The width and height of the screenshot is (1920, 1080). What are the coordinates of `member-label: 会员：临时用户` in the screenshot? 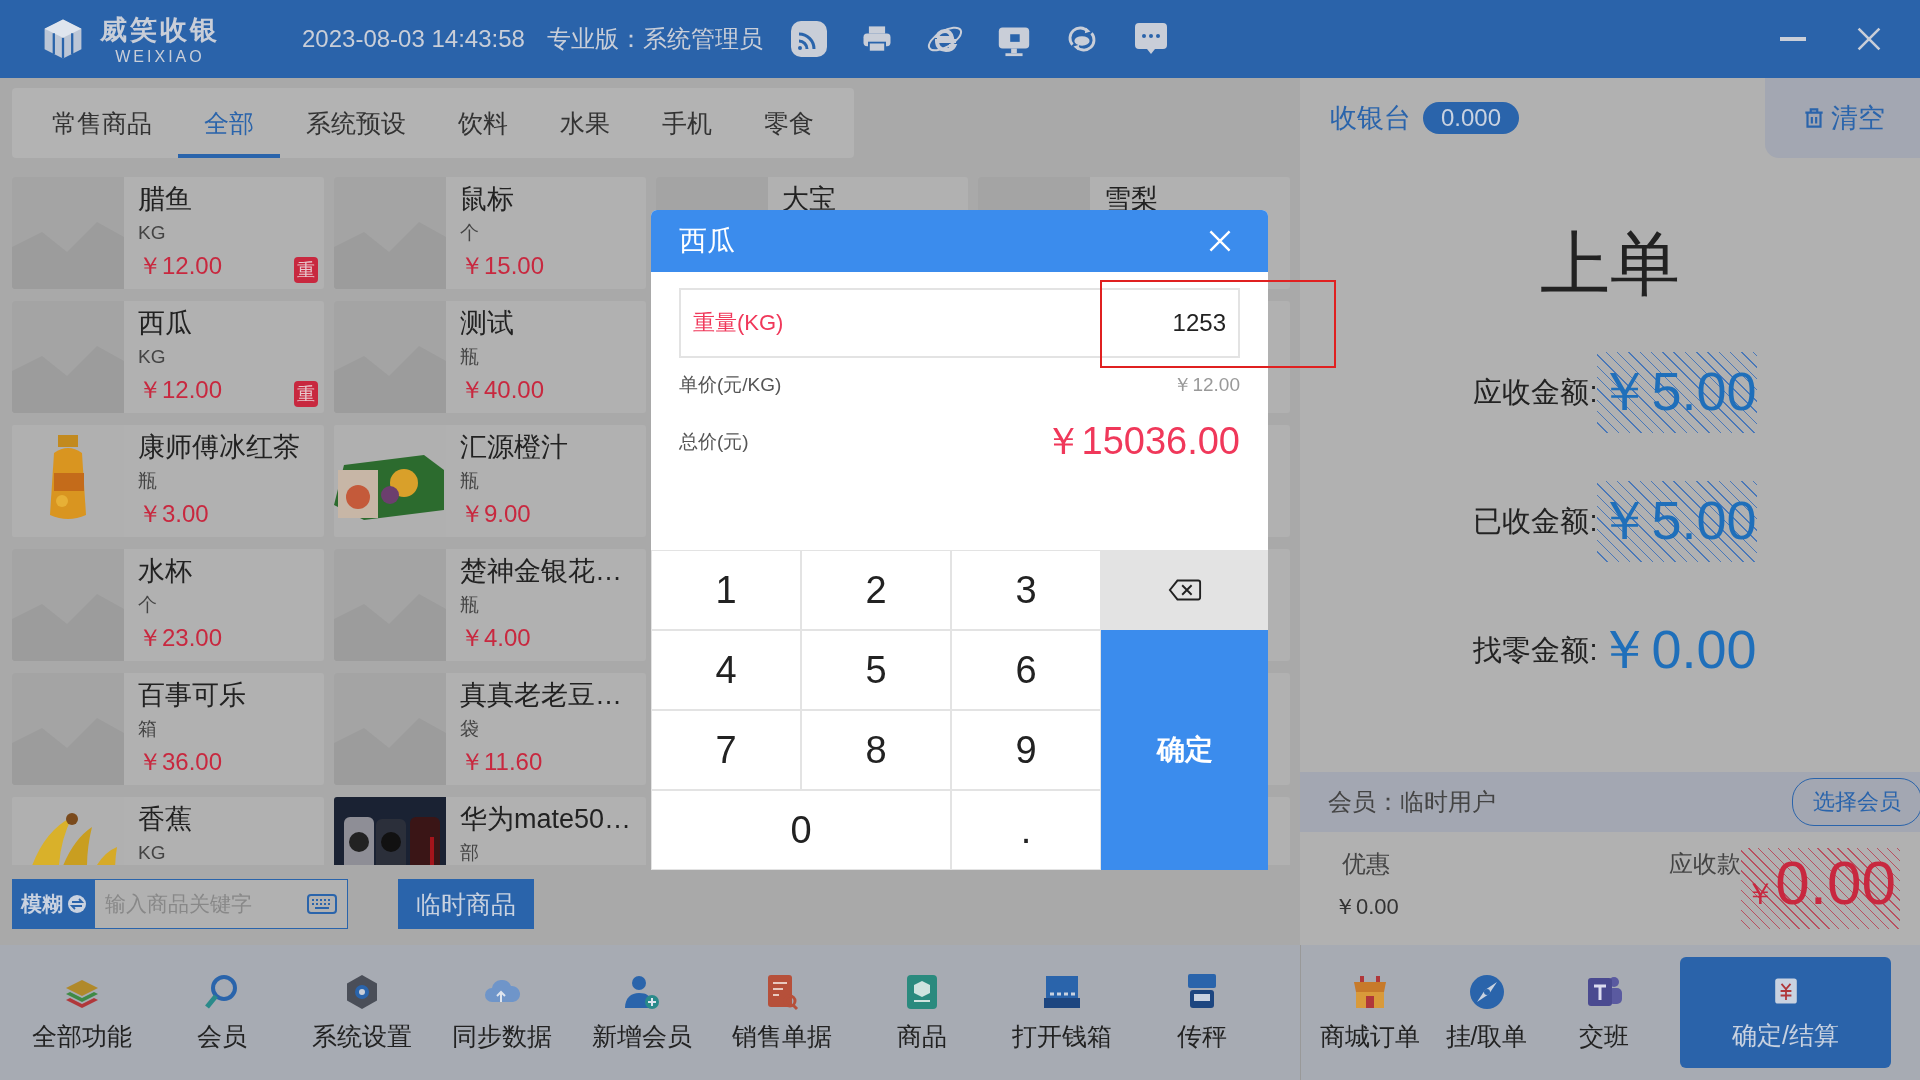 It's located at (1412, 802).